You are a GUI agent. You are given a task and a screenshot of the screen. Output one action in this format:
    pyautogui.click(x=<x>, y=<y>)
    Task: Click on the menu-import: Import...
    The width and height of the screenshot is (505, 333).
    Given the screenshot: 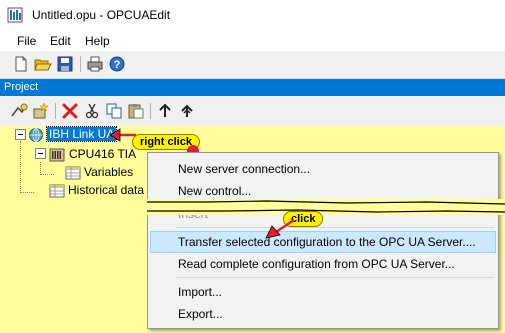 What is the action you would take?
    pyautogui.click(x=200, y=292)
    